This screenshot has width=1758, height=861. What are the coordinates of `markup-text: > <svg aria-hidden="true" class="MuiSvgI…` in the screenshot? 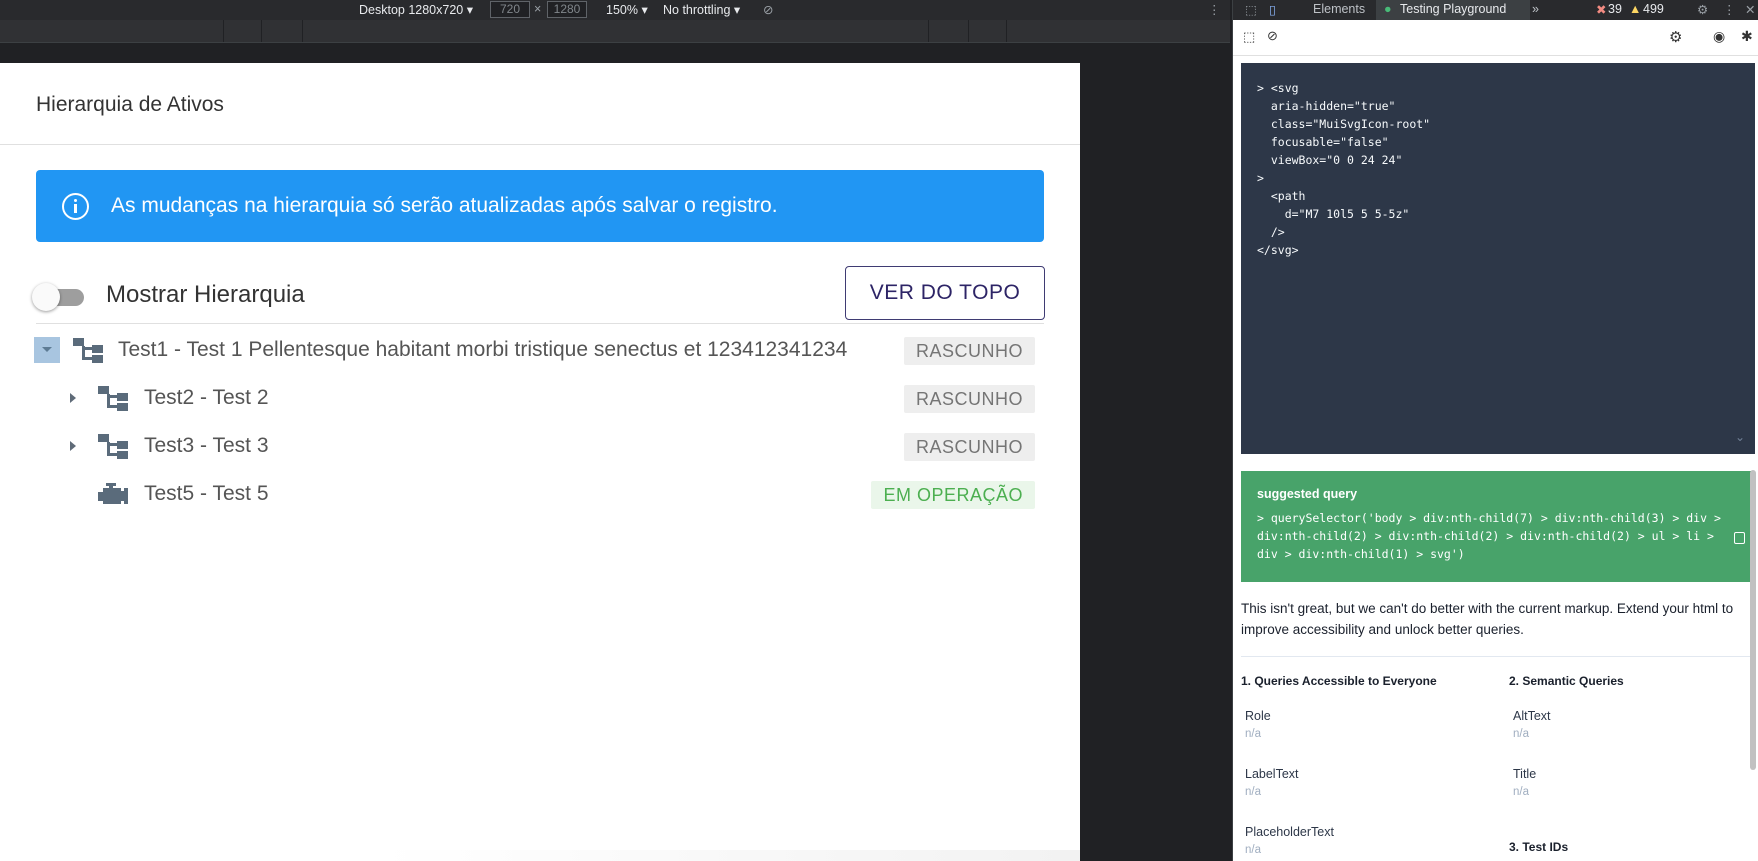 It's located at (1344, 169).